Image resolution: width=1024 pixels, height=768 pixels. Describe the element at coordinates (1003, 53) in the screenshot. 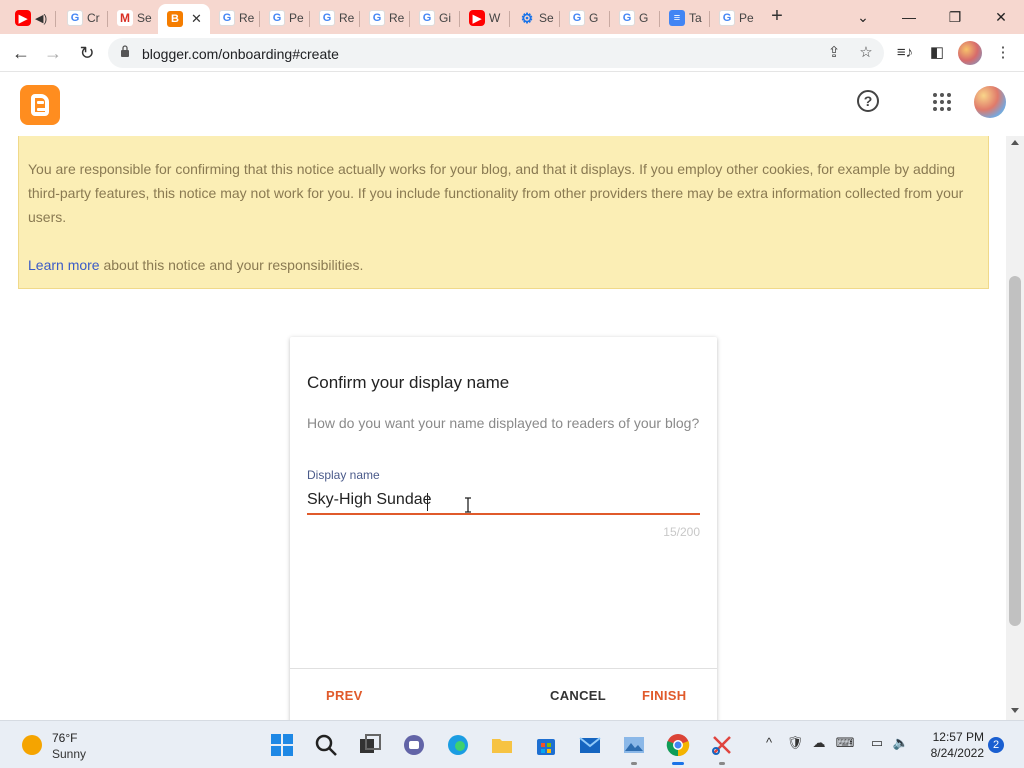

I see `menu-kebab-icon: ⋮` at that location.